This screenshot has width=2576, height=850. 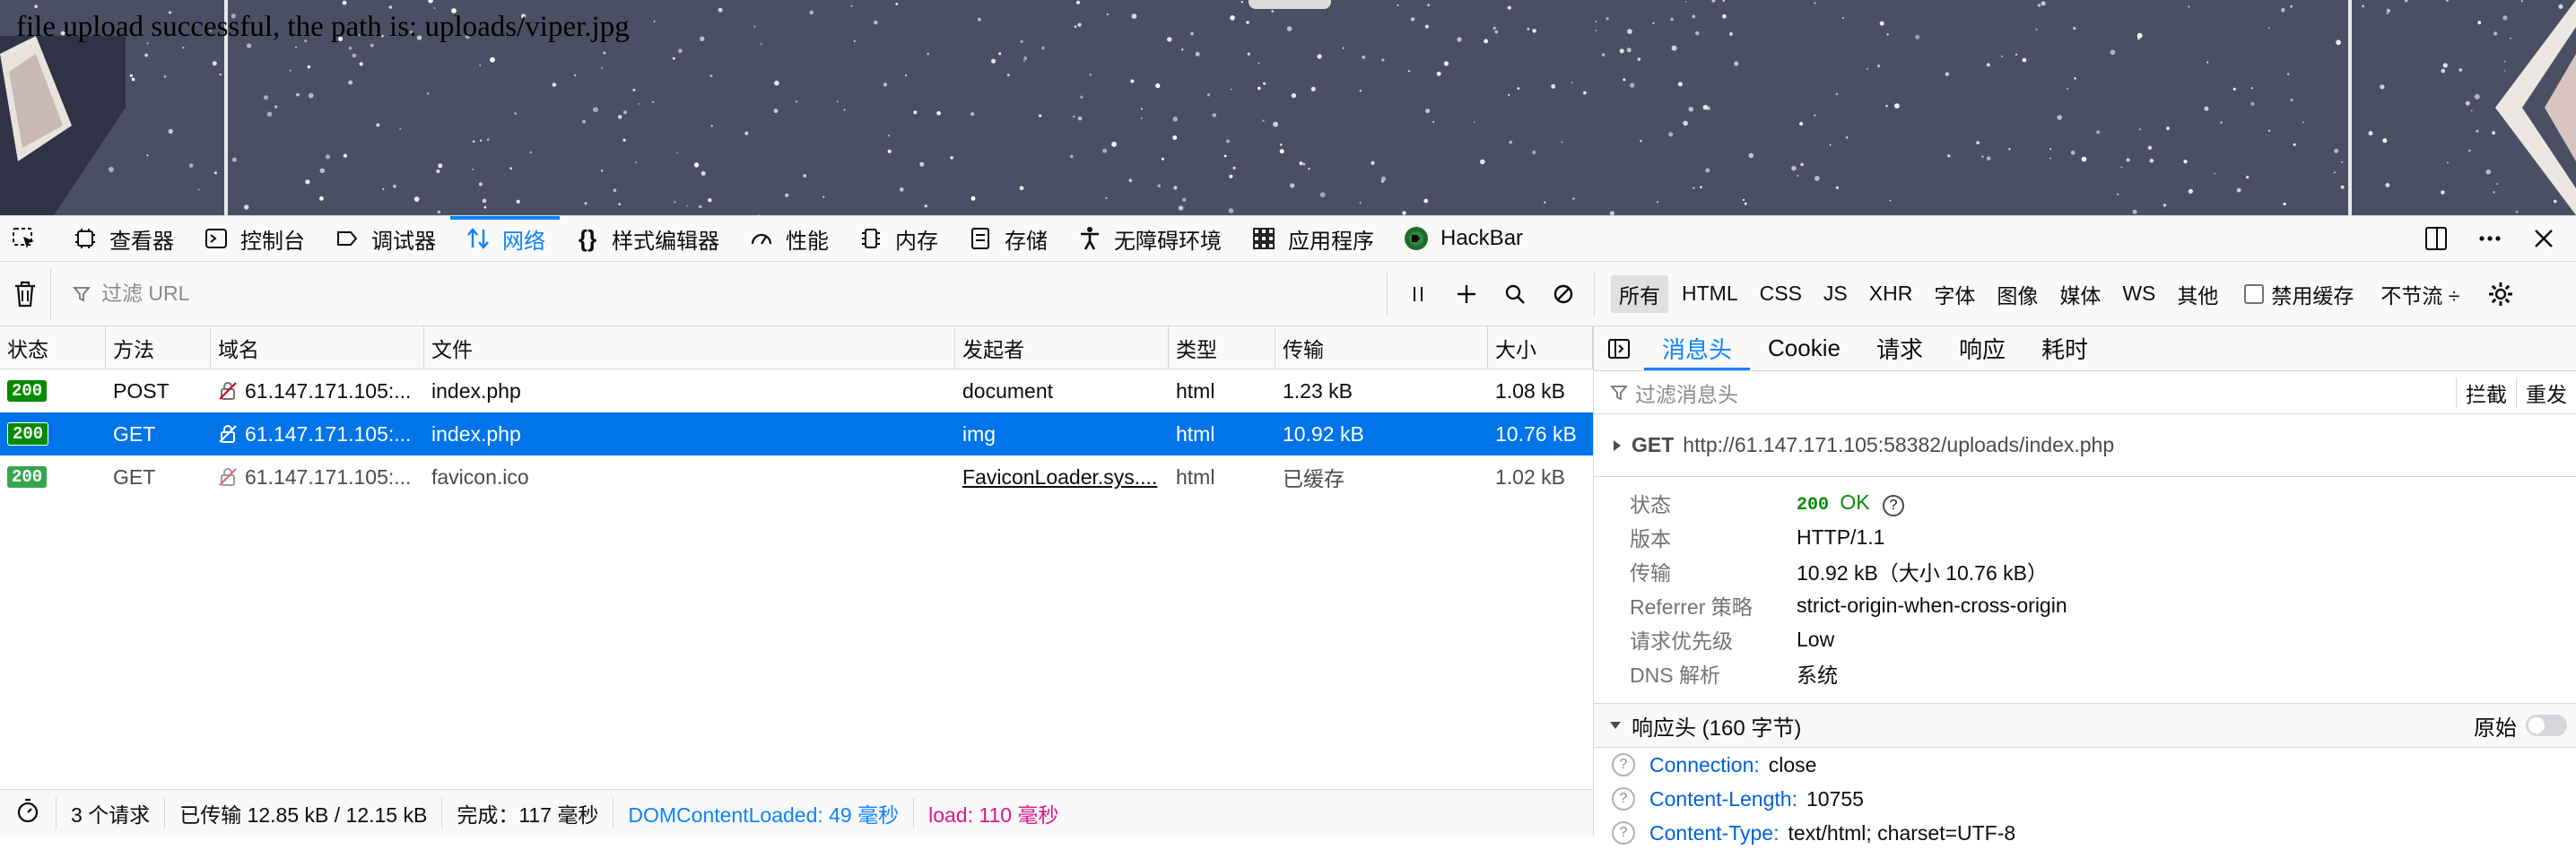 What do you see at coordinates (122, 238) in the screenshot?
I see `tab-inspector: 查看器` at bounding box center [122, 238].